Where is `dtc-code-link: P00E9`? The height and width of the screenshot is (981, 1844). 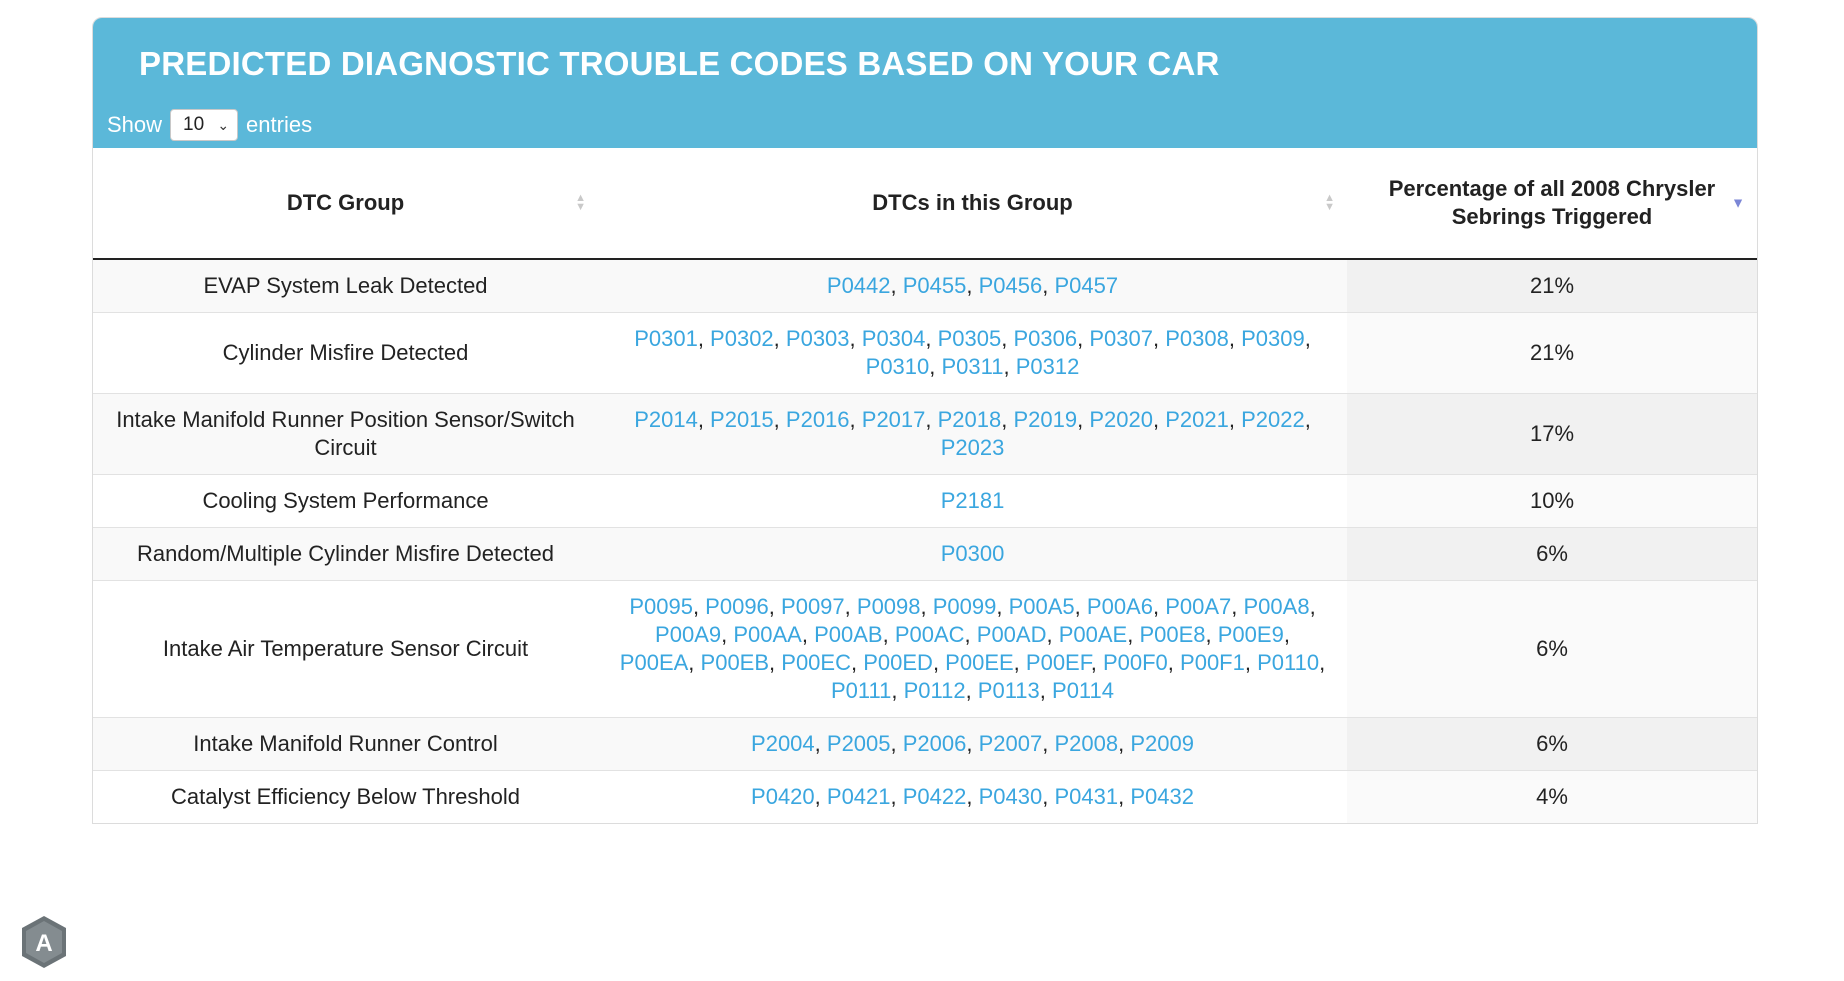 dtc-code-link: P00E9 is located at coordinates (1251, 634).